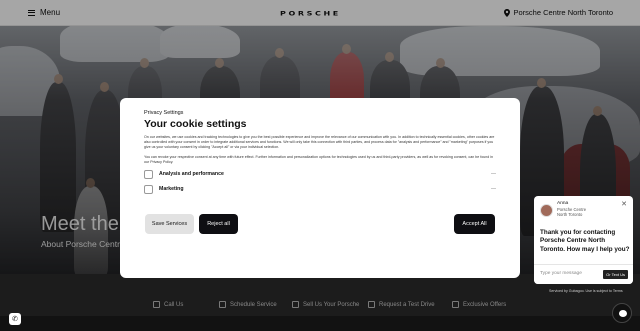  I want to click on dialog-title: Your cookie settings, so click(195, 124).